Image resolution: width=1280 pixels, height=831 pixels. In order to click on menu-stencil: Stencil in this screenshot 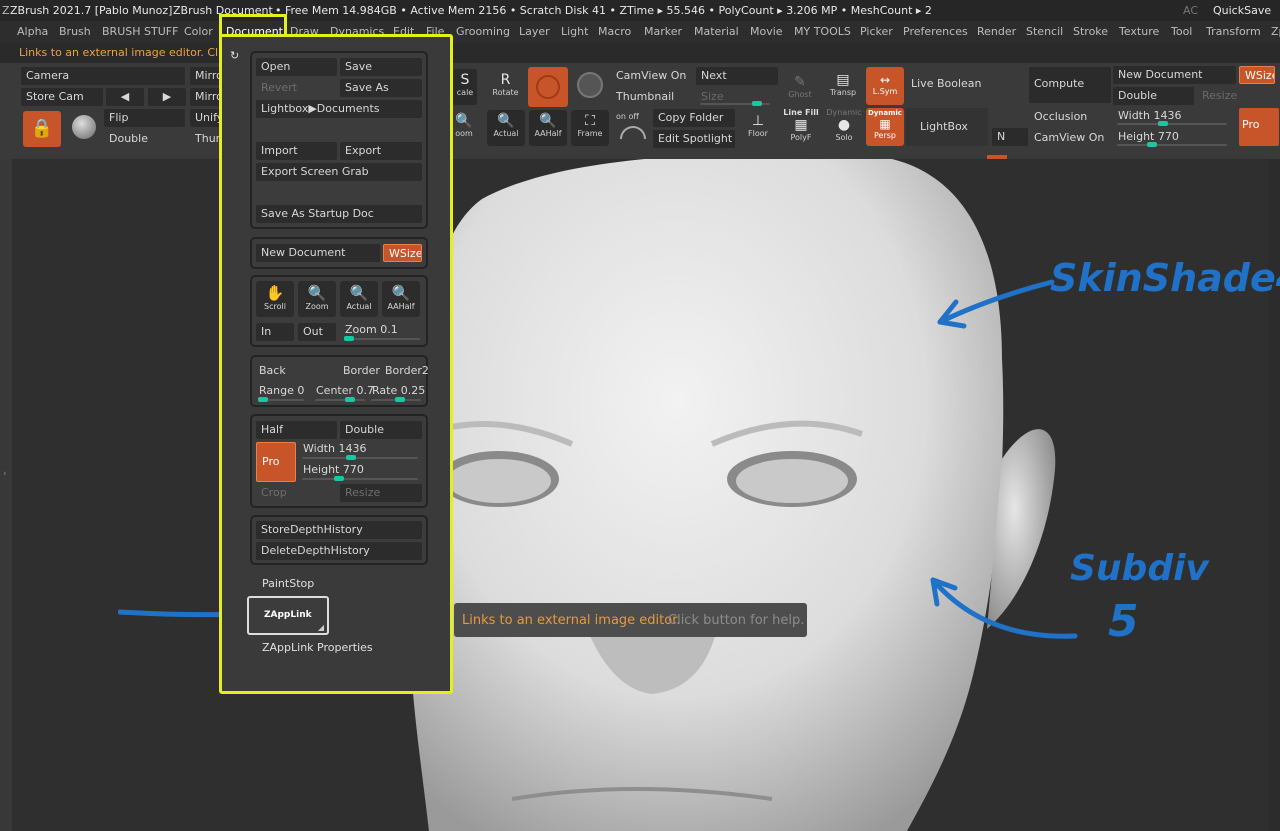, I will do `click(1044, 31)`.